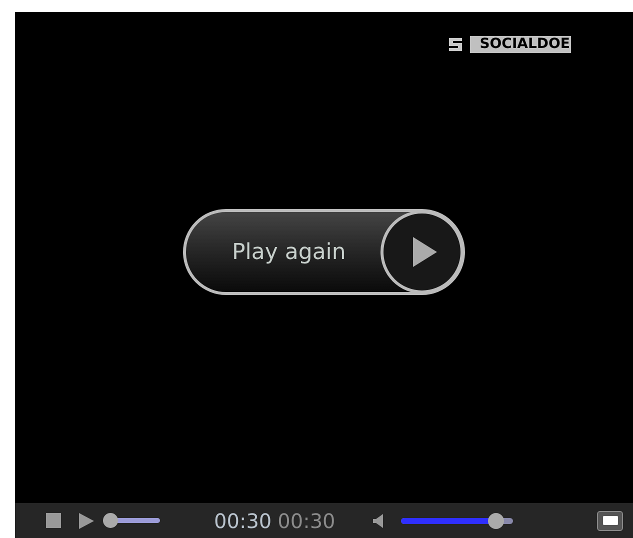 Image resolution: width=633 pixels, height=538 pixels. Describe the element at coordinates (243, 521) in the screenshot. I see `elapsed-time: 00:30` at that location.